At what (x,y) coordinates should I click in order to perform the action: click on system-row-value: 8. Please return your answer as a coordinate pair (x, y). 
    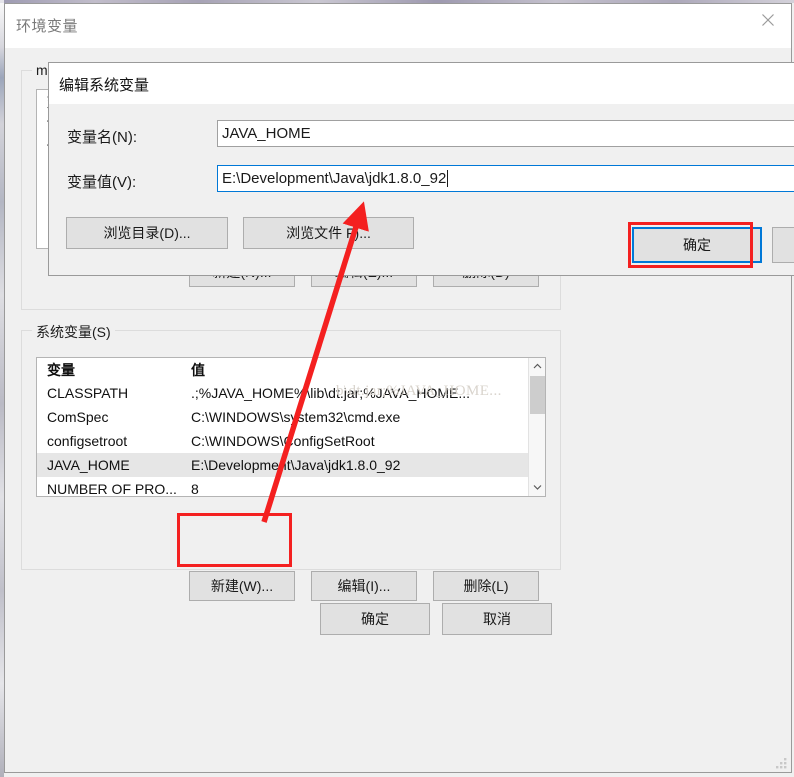
    Looking at the image, I should click on (195, 489).